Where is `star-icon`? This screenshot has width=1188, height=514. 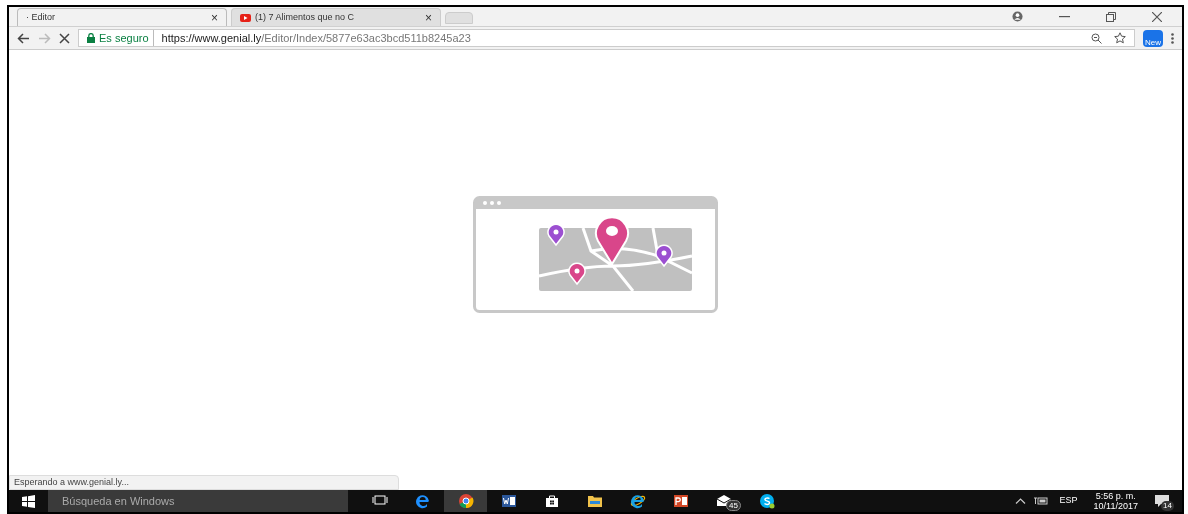
star-icon is located at coordinates (1120, 38).